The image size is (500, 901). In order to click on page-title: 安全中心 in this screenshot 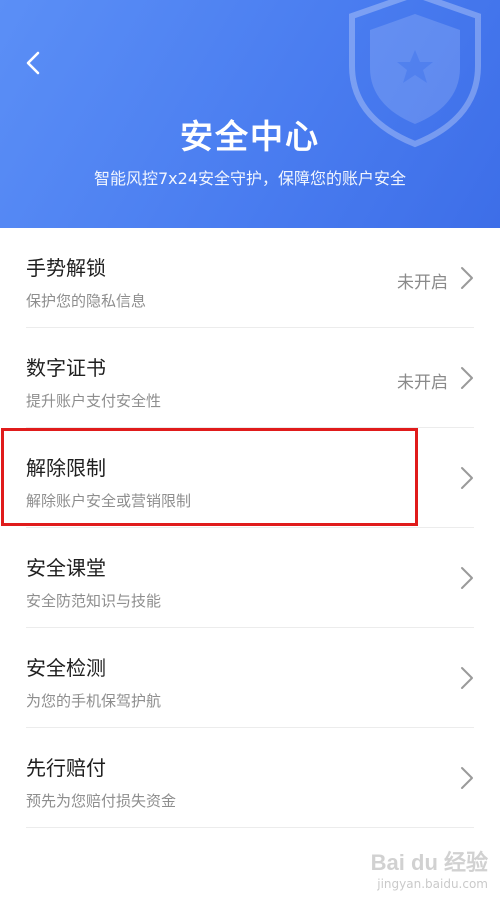, I will do `click(250, 136)`.